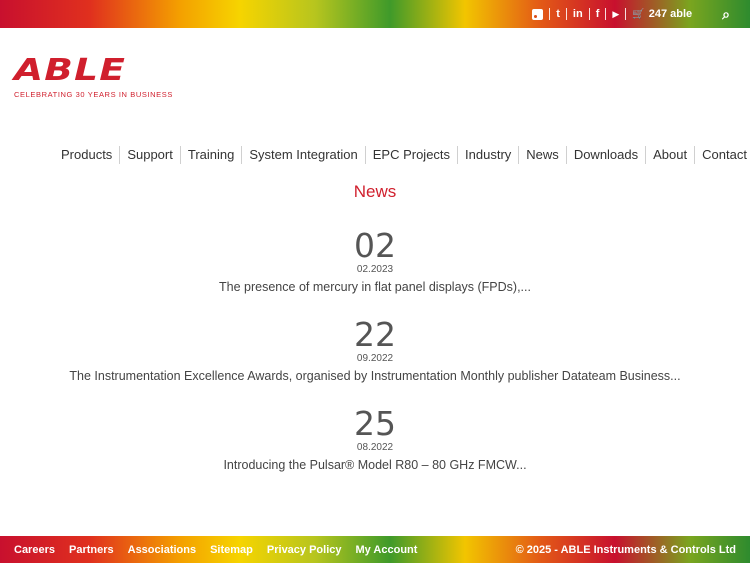 Image resolution: width=750 pixels, height=563 pixels. I want to click on nav-contact: Contact, so click(722, 155).